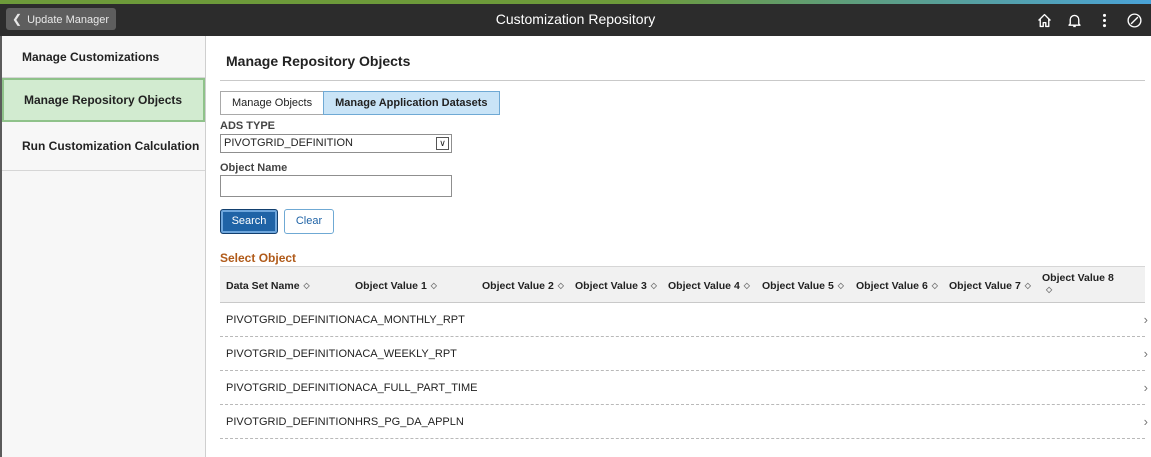  What do you see at coordinates (704, 285) in the screenshot?
I see `column-header-label: Object Value 4` at bounding box center [704, 285].